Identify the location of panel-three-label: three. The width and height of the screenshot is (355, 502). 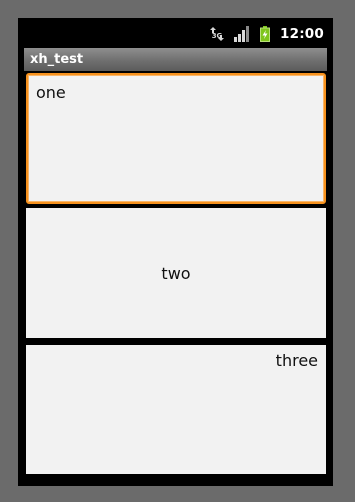
(296, 360).